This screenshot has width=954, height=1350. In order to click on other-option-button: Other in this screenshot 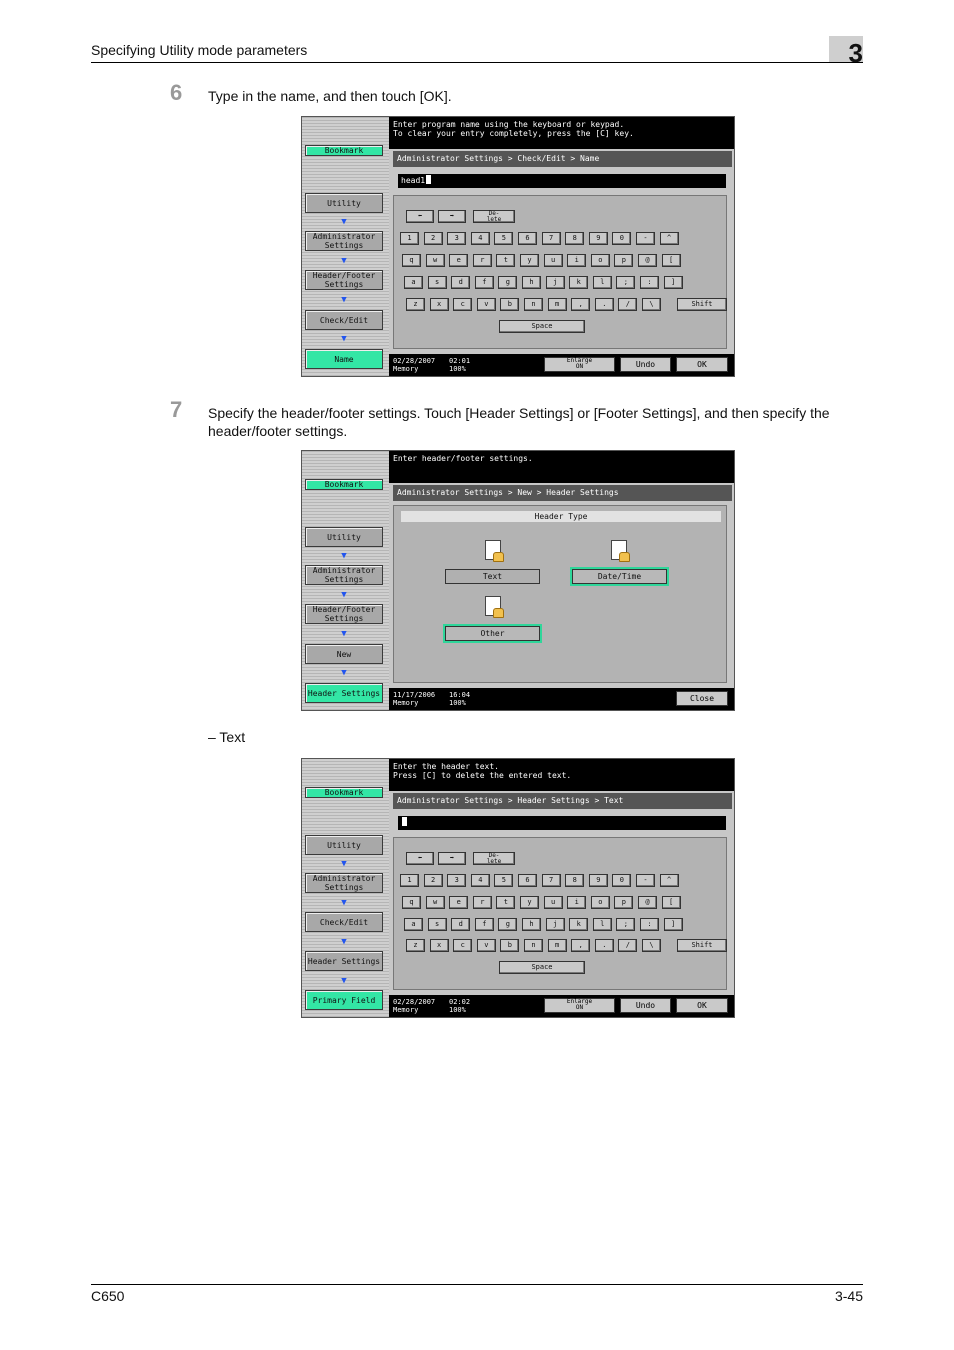, I will do `click(492, 633)`.